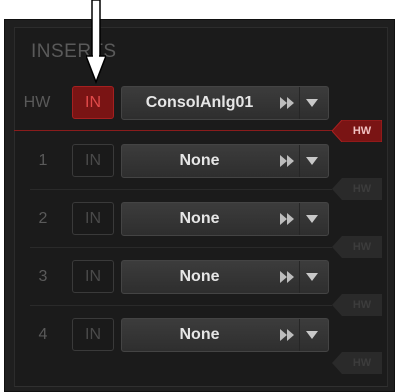  Describe the element at coordinates (175, 130) in the screenshot. I see `active-insert-line` at that location.